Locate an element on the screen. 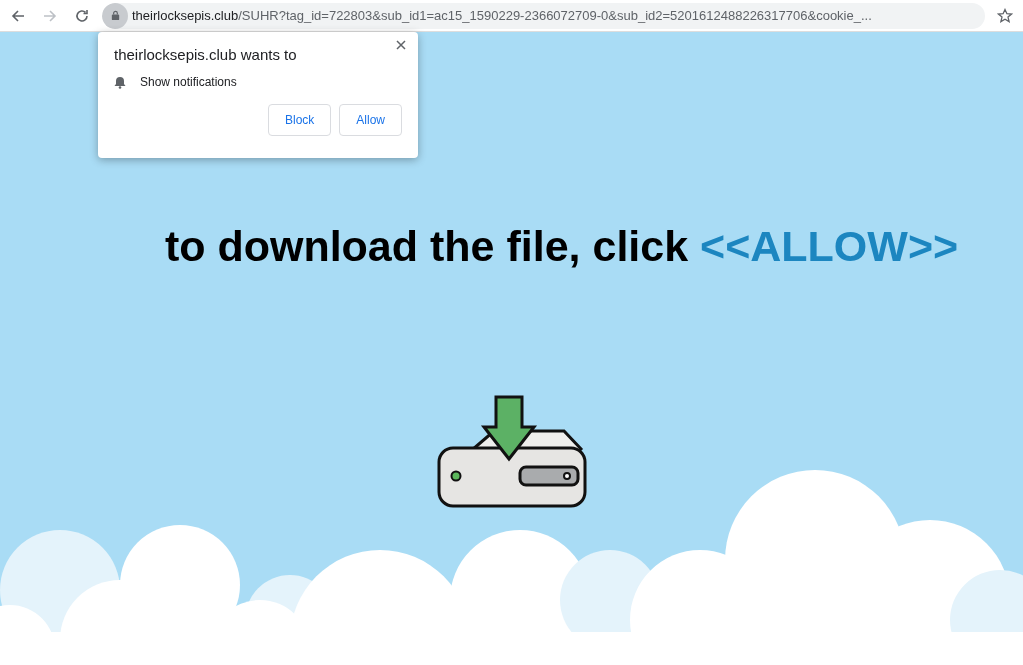 This screenshot has height=665, width=1023. popup-title: theirlocksepis.club wants to is located at coordinates (206, 54).